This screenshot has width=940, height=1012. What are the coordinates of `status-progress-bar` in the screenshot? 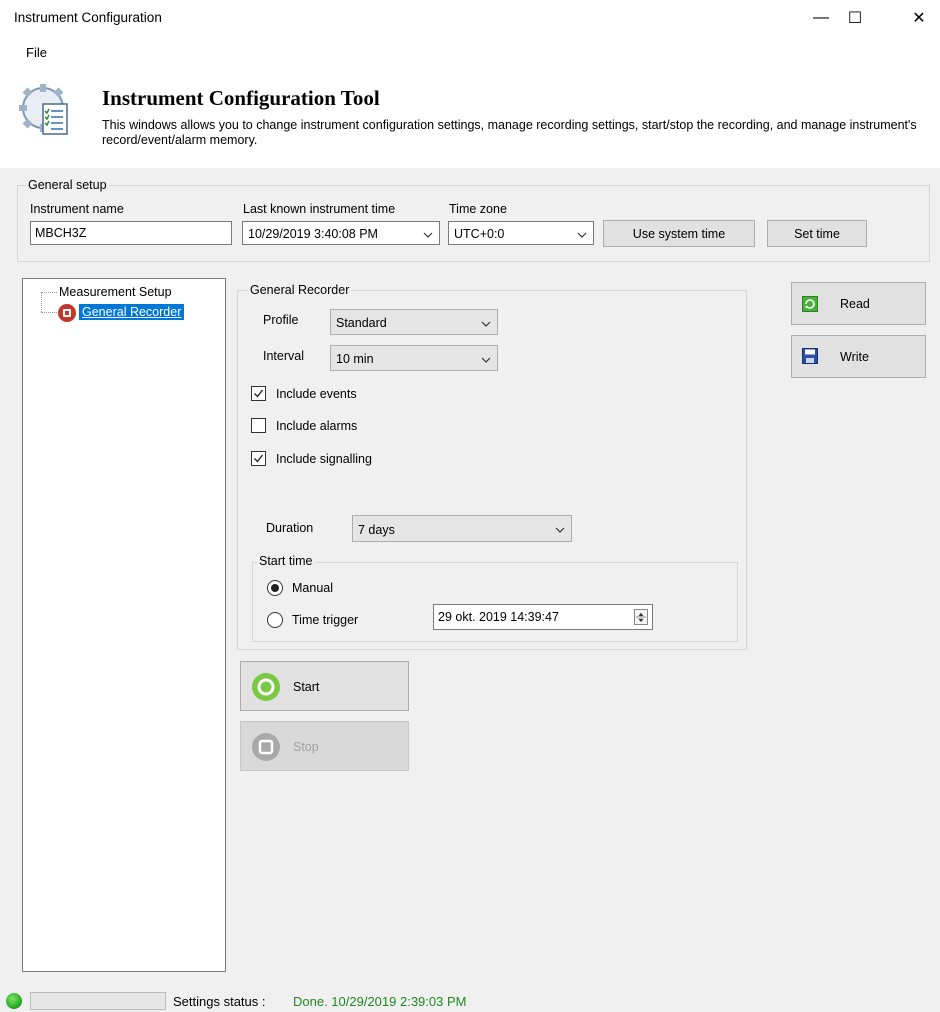 It's located at (98, 1001).